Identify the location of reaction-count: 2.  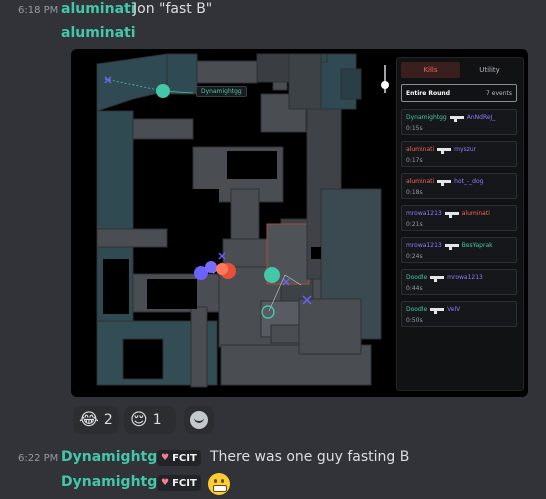
(108, 420).